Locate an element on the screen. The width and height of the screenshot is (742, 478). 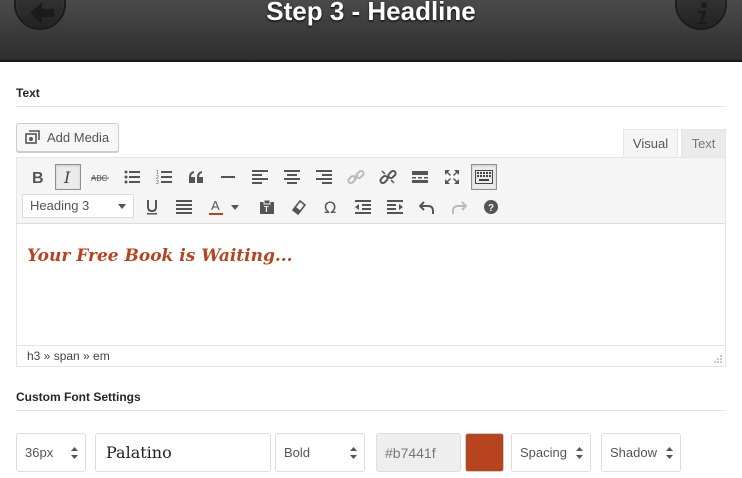
editor-statusbar: h3 » span » em is located at coordinates (371, 355).